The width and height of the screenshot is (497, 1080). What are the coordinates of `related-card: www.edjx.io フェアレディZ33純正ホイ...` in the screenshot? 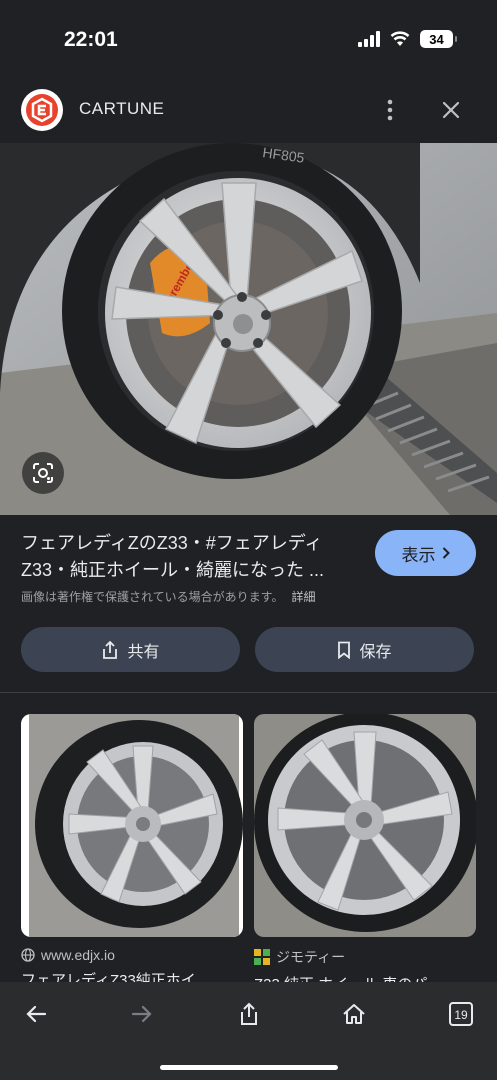 It's located at (132, 850).